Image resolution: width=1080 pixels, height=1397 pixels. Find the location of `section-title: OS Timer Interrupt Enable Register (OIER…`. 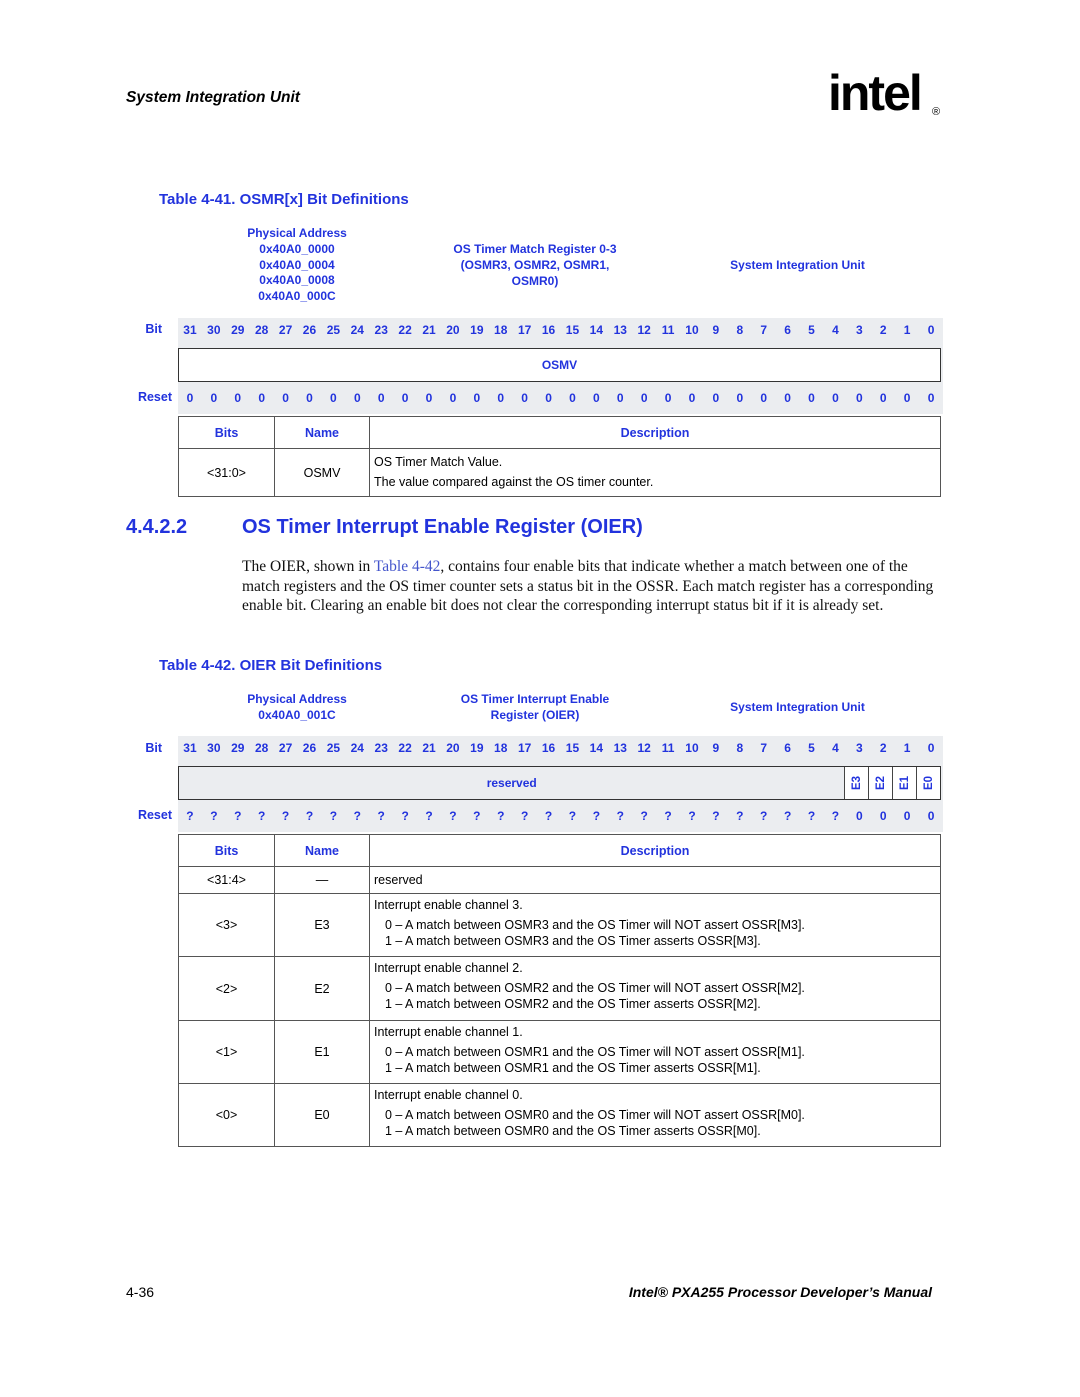

section-title: OS Timer Interrupt Enable Register (OIER… is located at coordinates (442, 527).